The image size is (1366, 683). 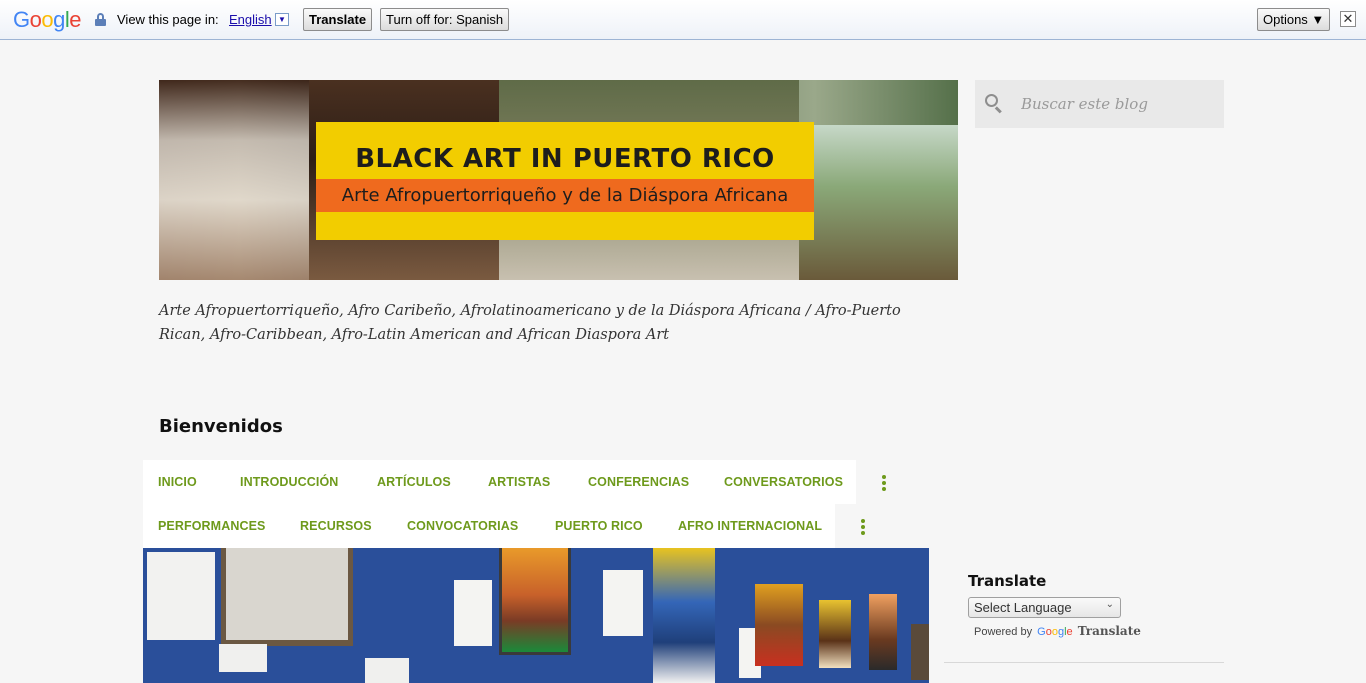 I want to click on language-select: Select Language ⌄, so click(x=1044, y=607).